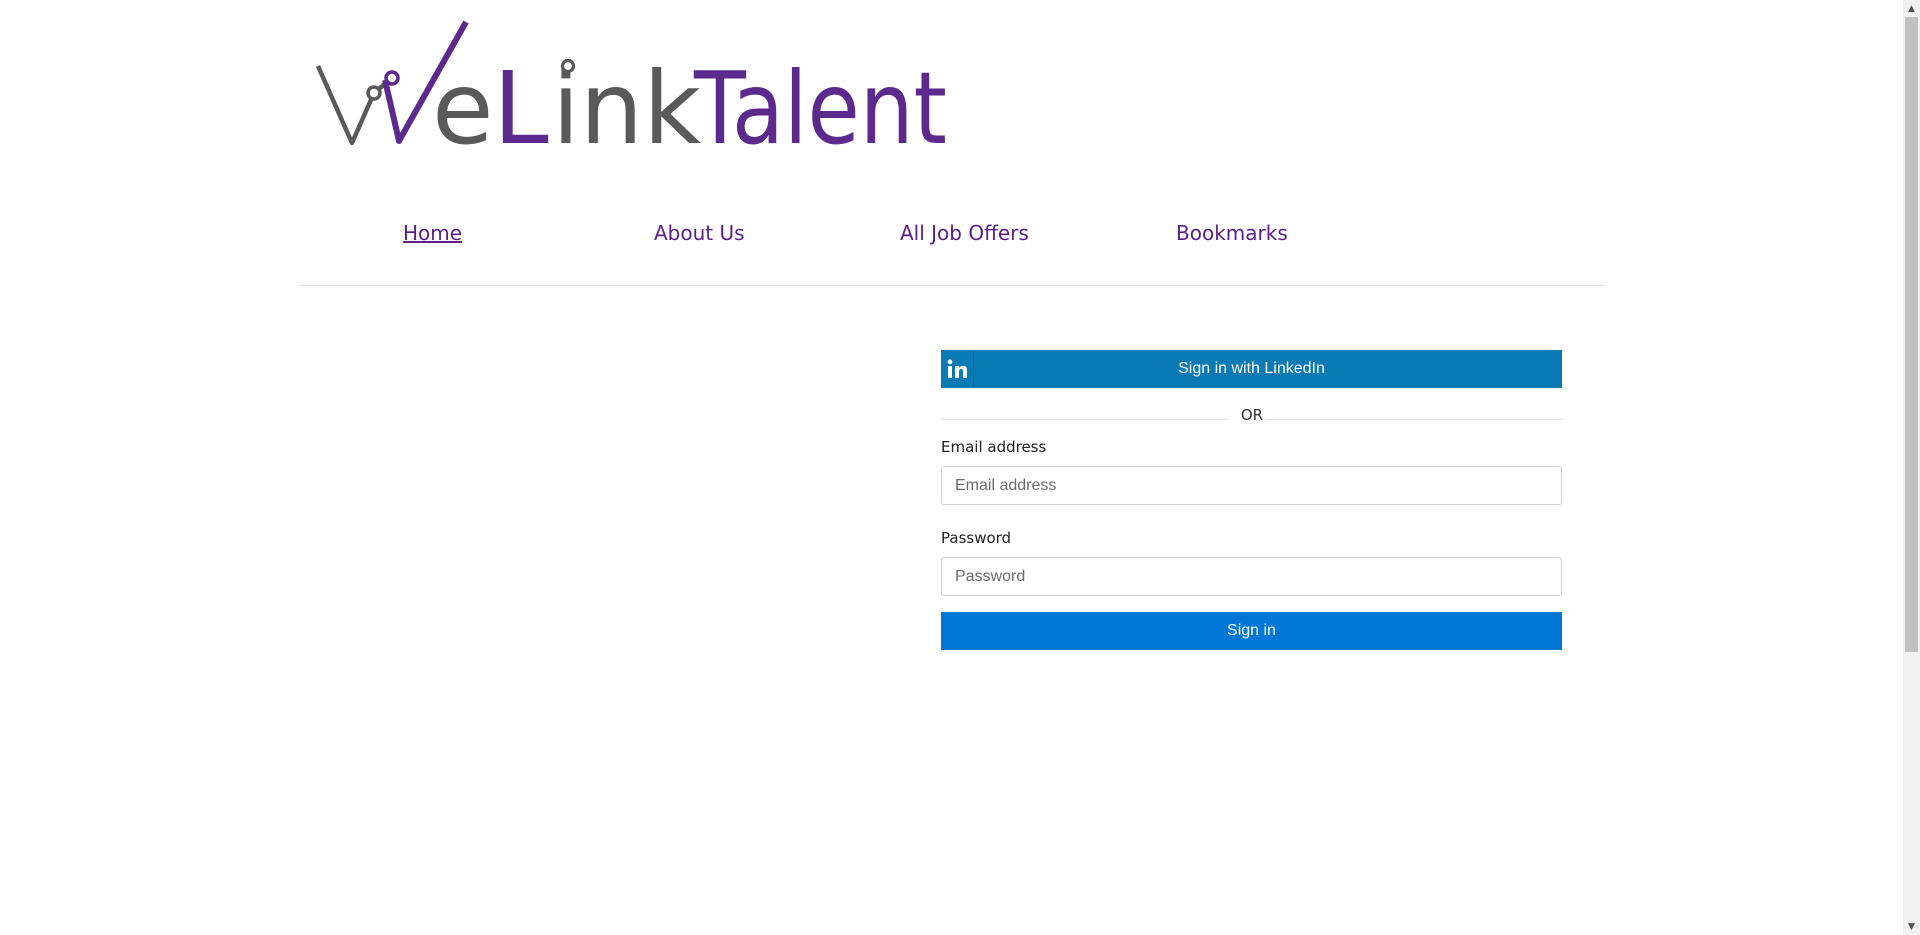 This screenshot has height=935, width=1920. Describe the element at coordinates (463, 108) in the screenshot. I see `svg-text: e` at that location.